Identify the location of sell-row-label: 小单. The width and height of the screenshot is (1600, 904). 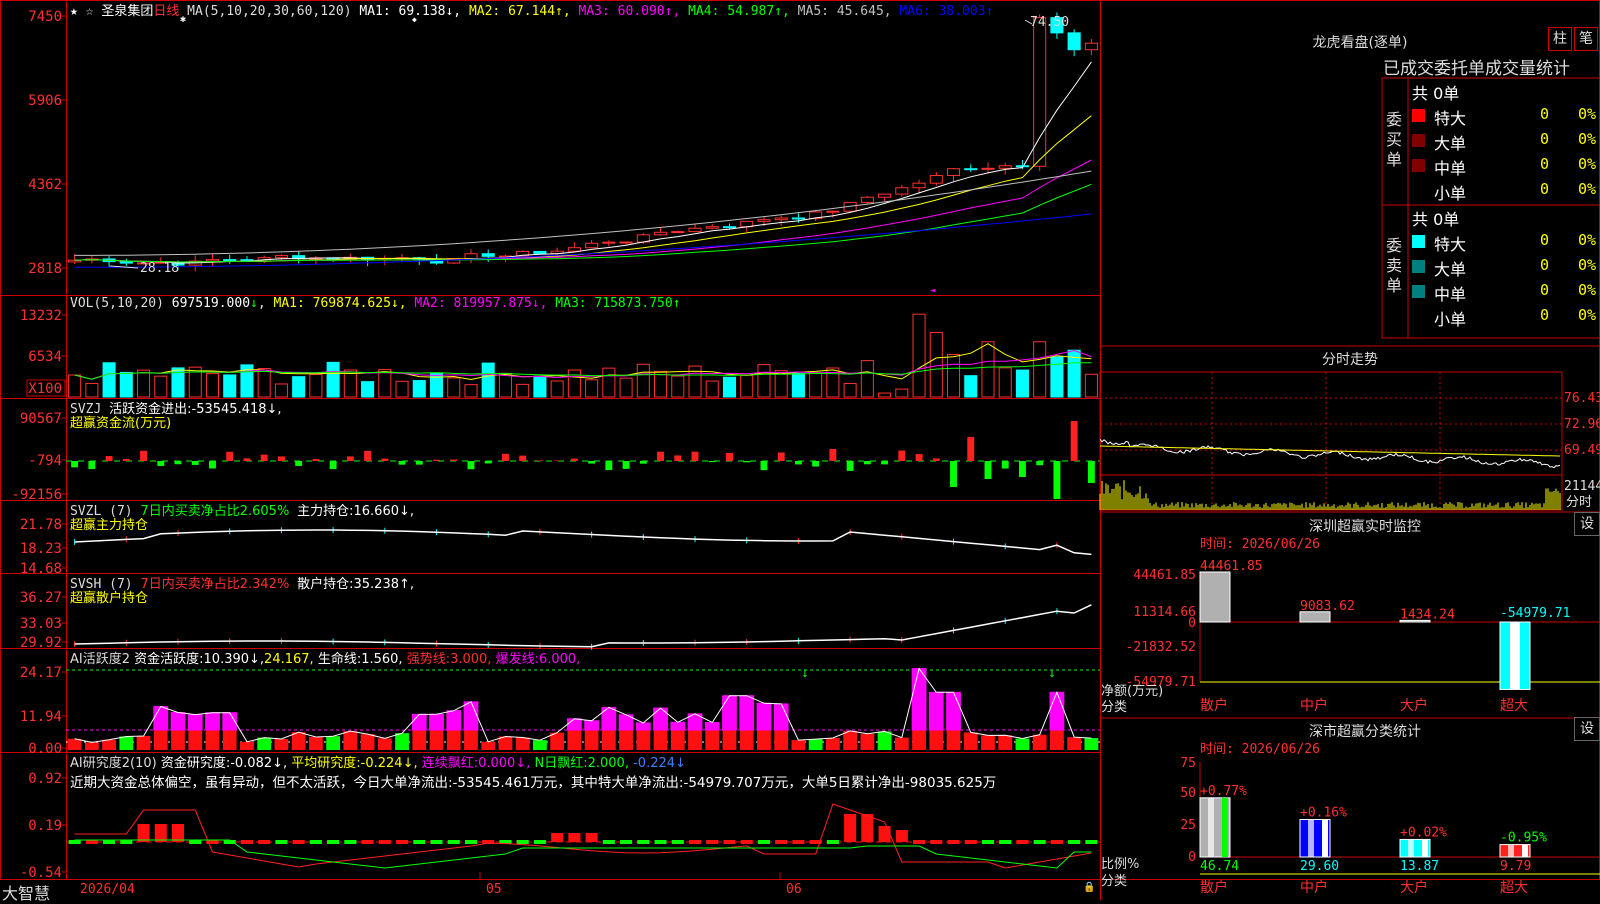
(1450, 319).